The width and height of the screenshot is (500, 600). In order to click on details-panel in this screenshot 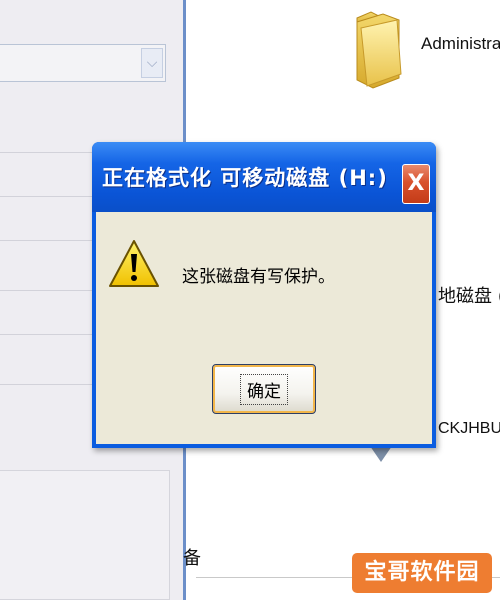, I will do `click(85, 535)`.